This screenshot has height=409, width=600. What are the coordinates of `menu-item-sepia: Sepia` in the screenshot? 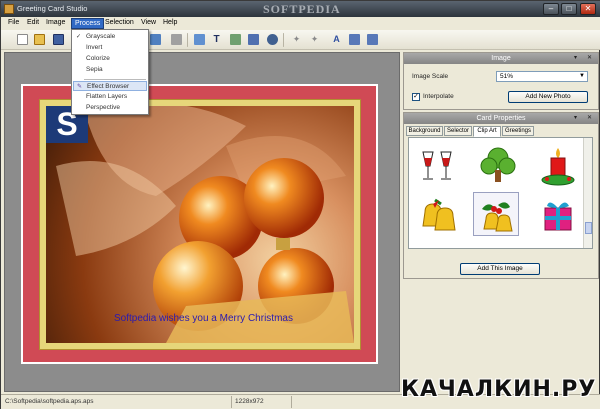 It's located at (110, 70).